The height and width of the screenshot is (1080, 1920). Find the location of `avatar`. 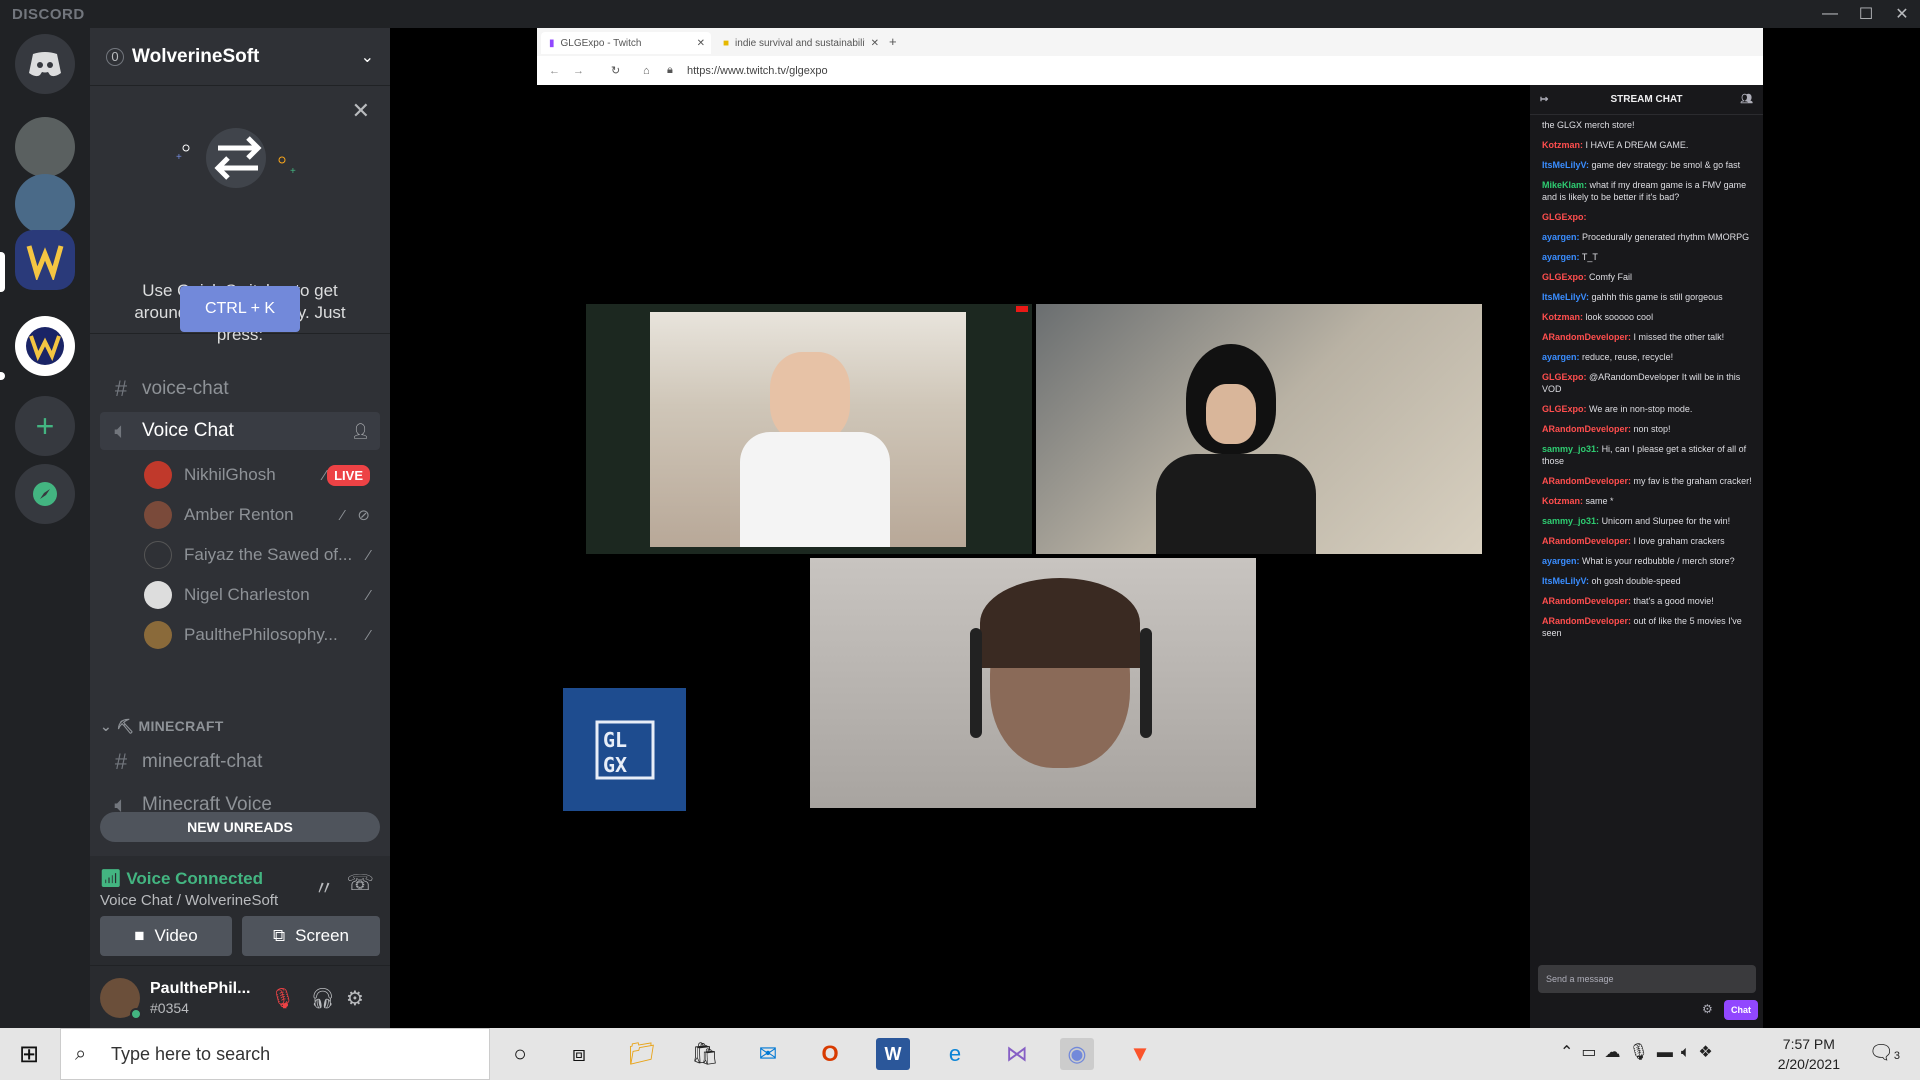

avatar is located at coordinates (158, 555).